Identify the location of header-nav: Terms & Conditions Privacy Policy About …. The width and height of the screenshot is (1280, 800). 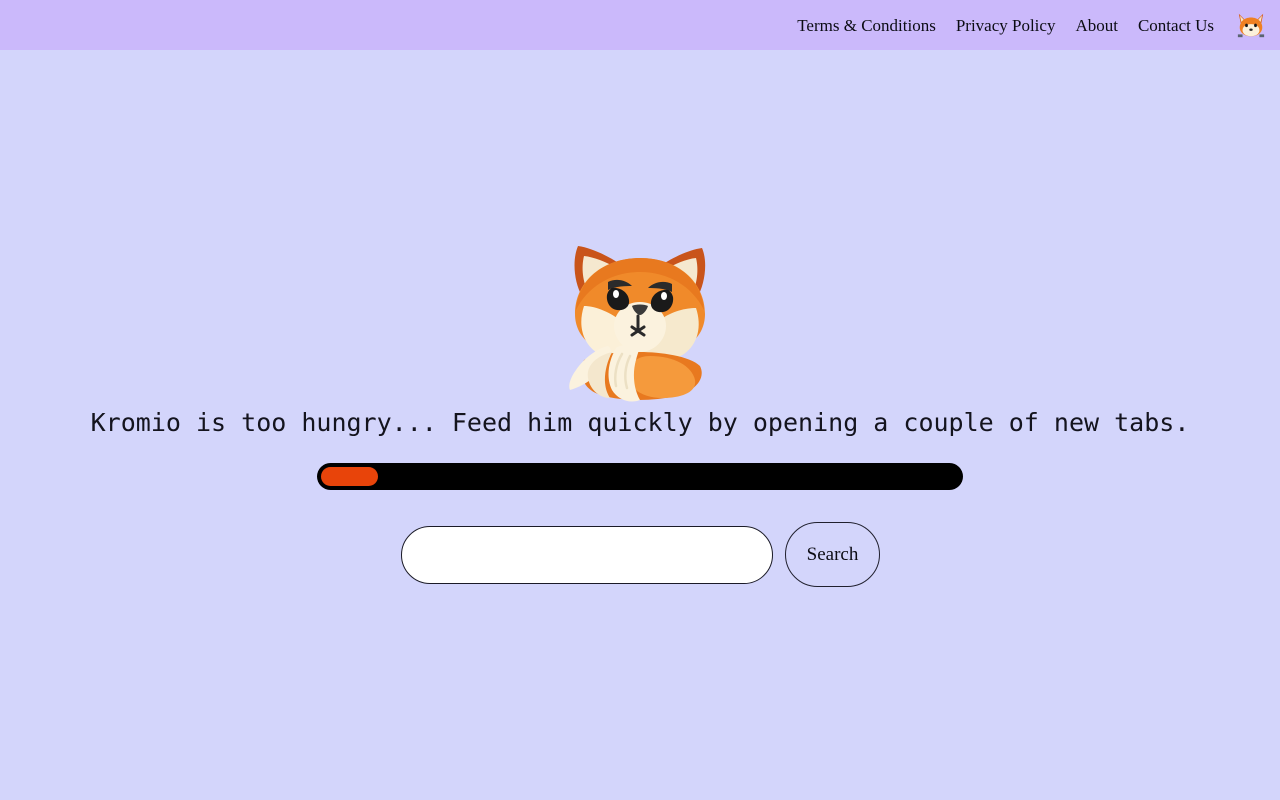
(1005, 25).